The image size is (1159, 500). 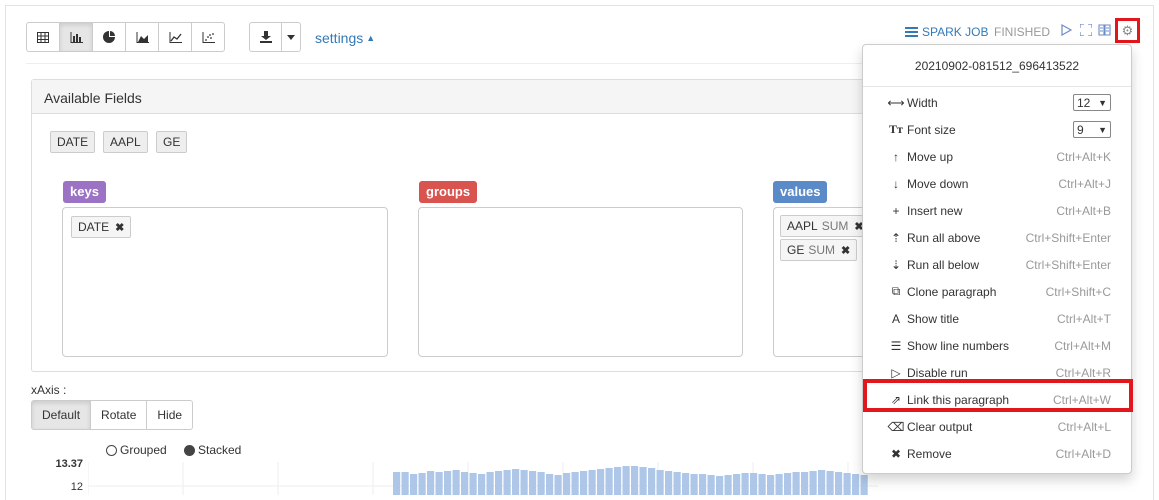 I want to click on field-aapl: AAPL, so click(x=125, y=142).